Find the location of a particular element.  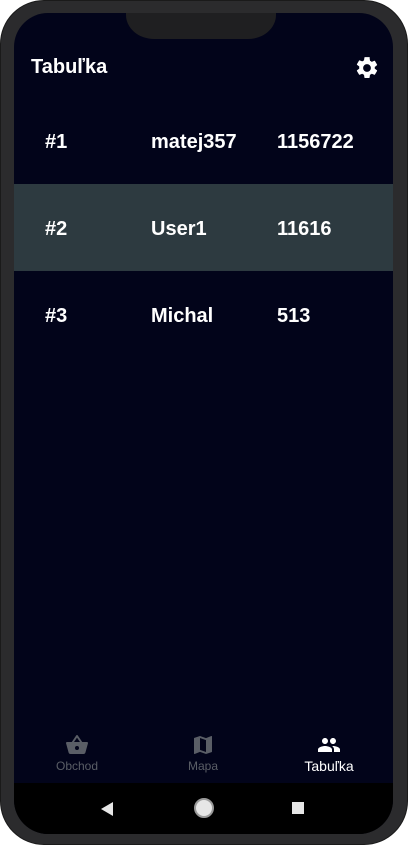

camera-notch is located at coordinates (201, 26).